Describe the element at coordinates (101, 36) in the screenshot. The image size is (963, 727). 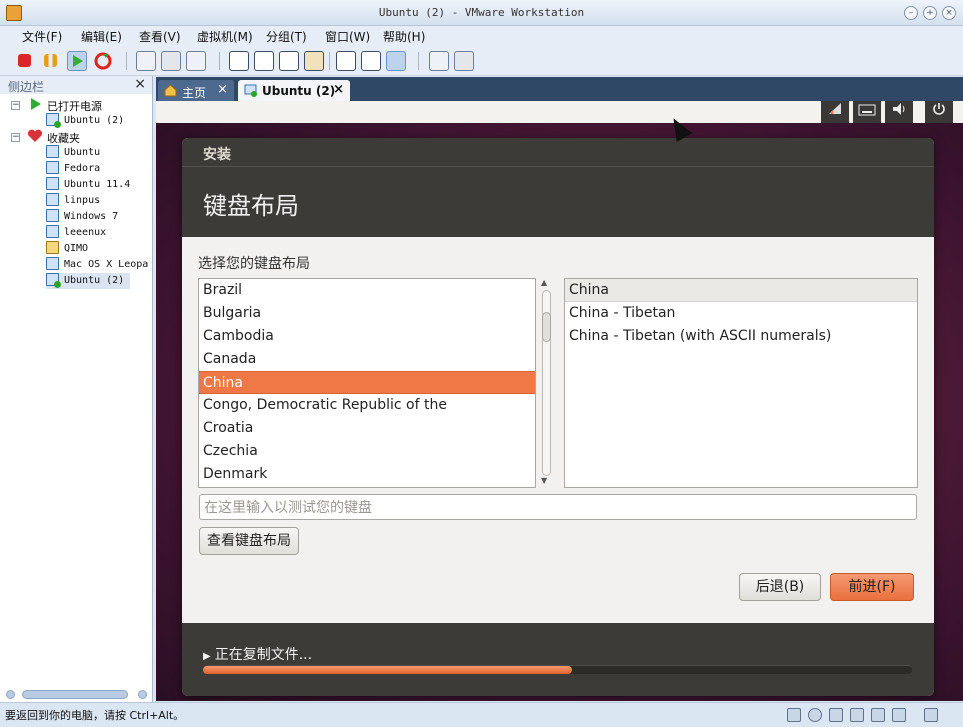
I see `menu-edit: 编辑(E)` at that location.